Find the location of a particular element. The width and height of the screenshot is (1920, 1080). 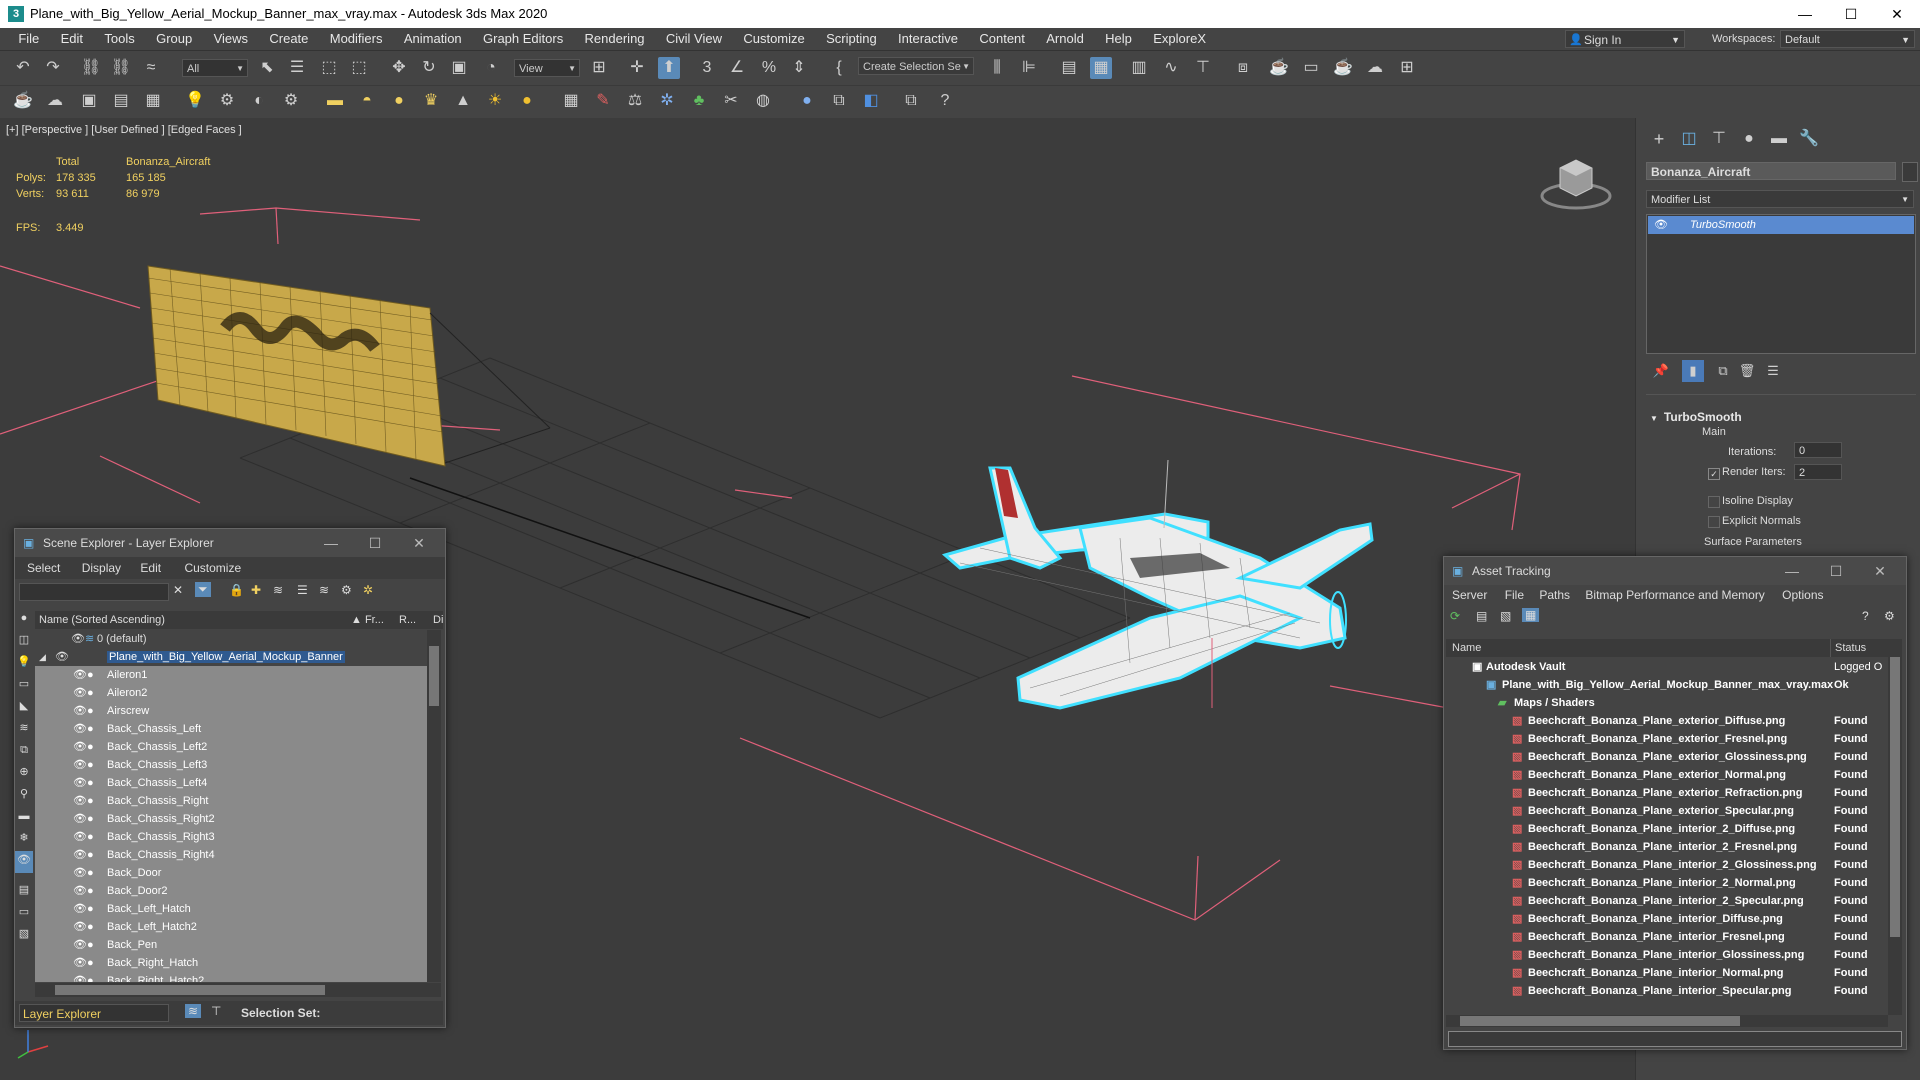

filter-shapes-icon: ◫ is located at coordinates (24, 642).